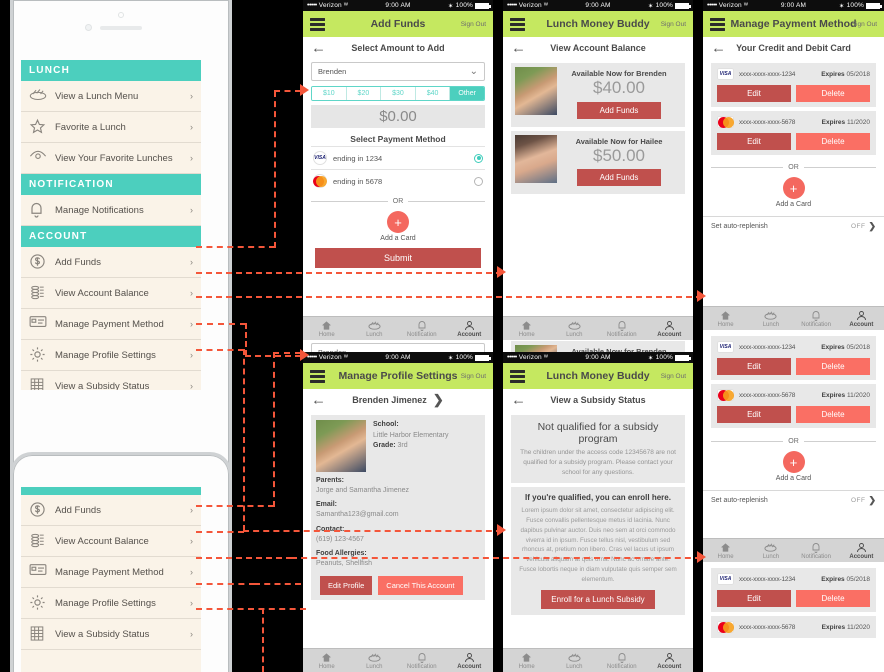  Describe the element at coordinates (346, 586) in the screenshot. I see `edit-profile-button: Edit Profile` at that location.